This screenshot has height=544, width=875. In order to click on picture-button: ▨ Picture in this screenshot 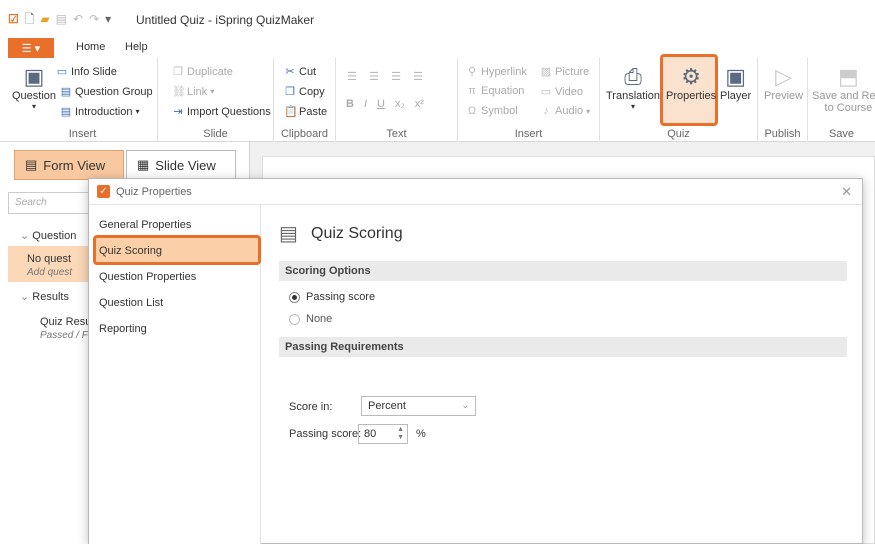, I will do `click(564, 72)`.